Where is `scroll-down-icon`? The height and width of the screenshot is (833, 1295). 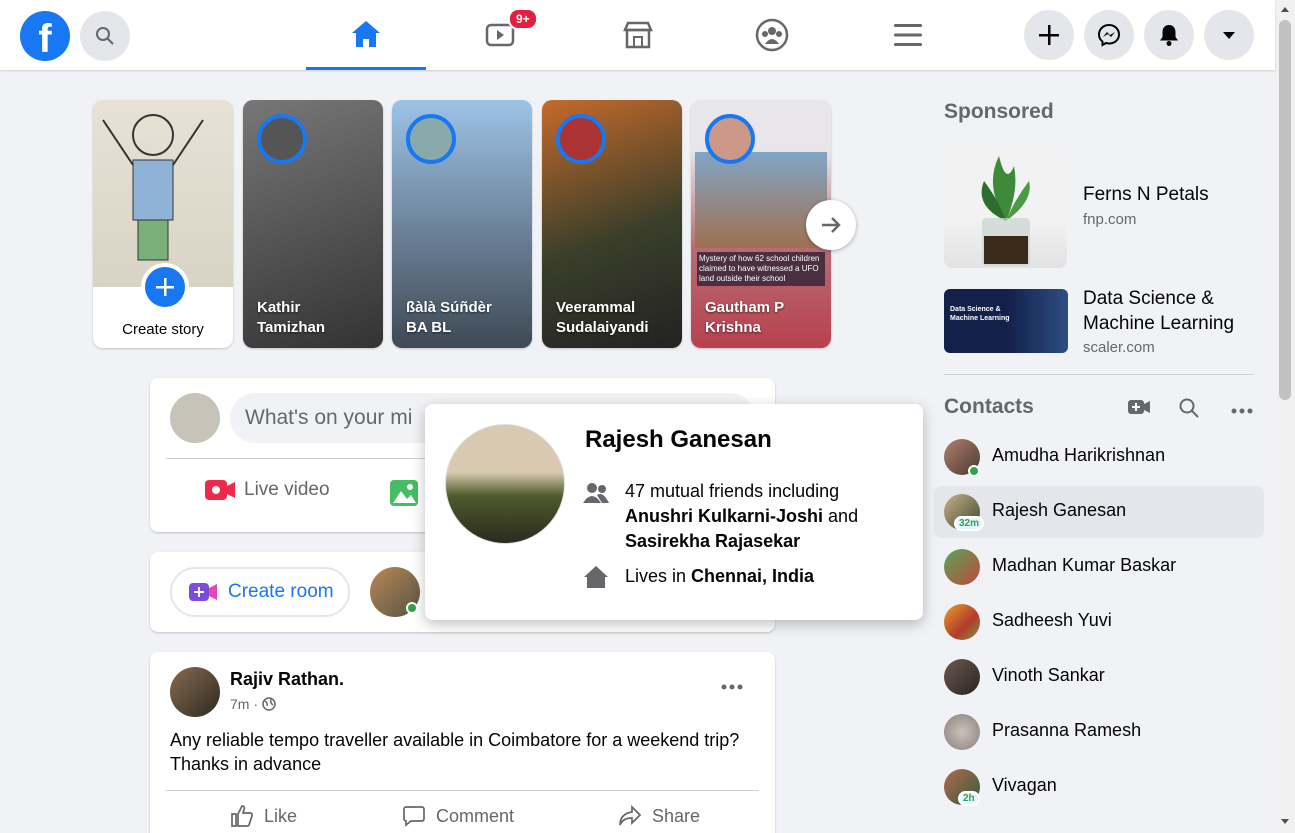
scroll-down-icon is located at coordinates (1285, 822).